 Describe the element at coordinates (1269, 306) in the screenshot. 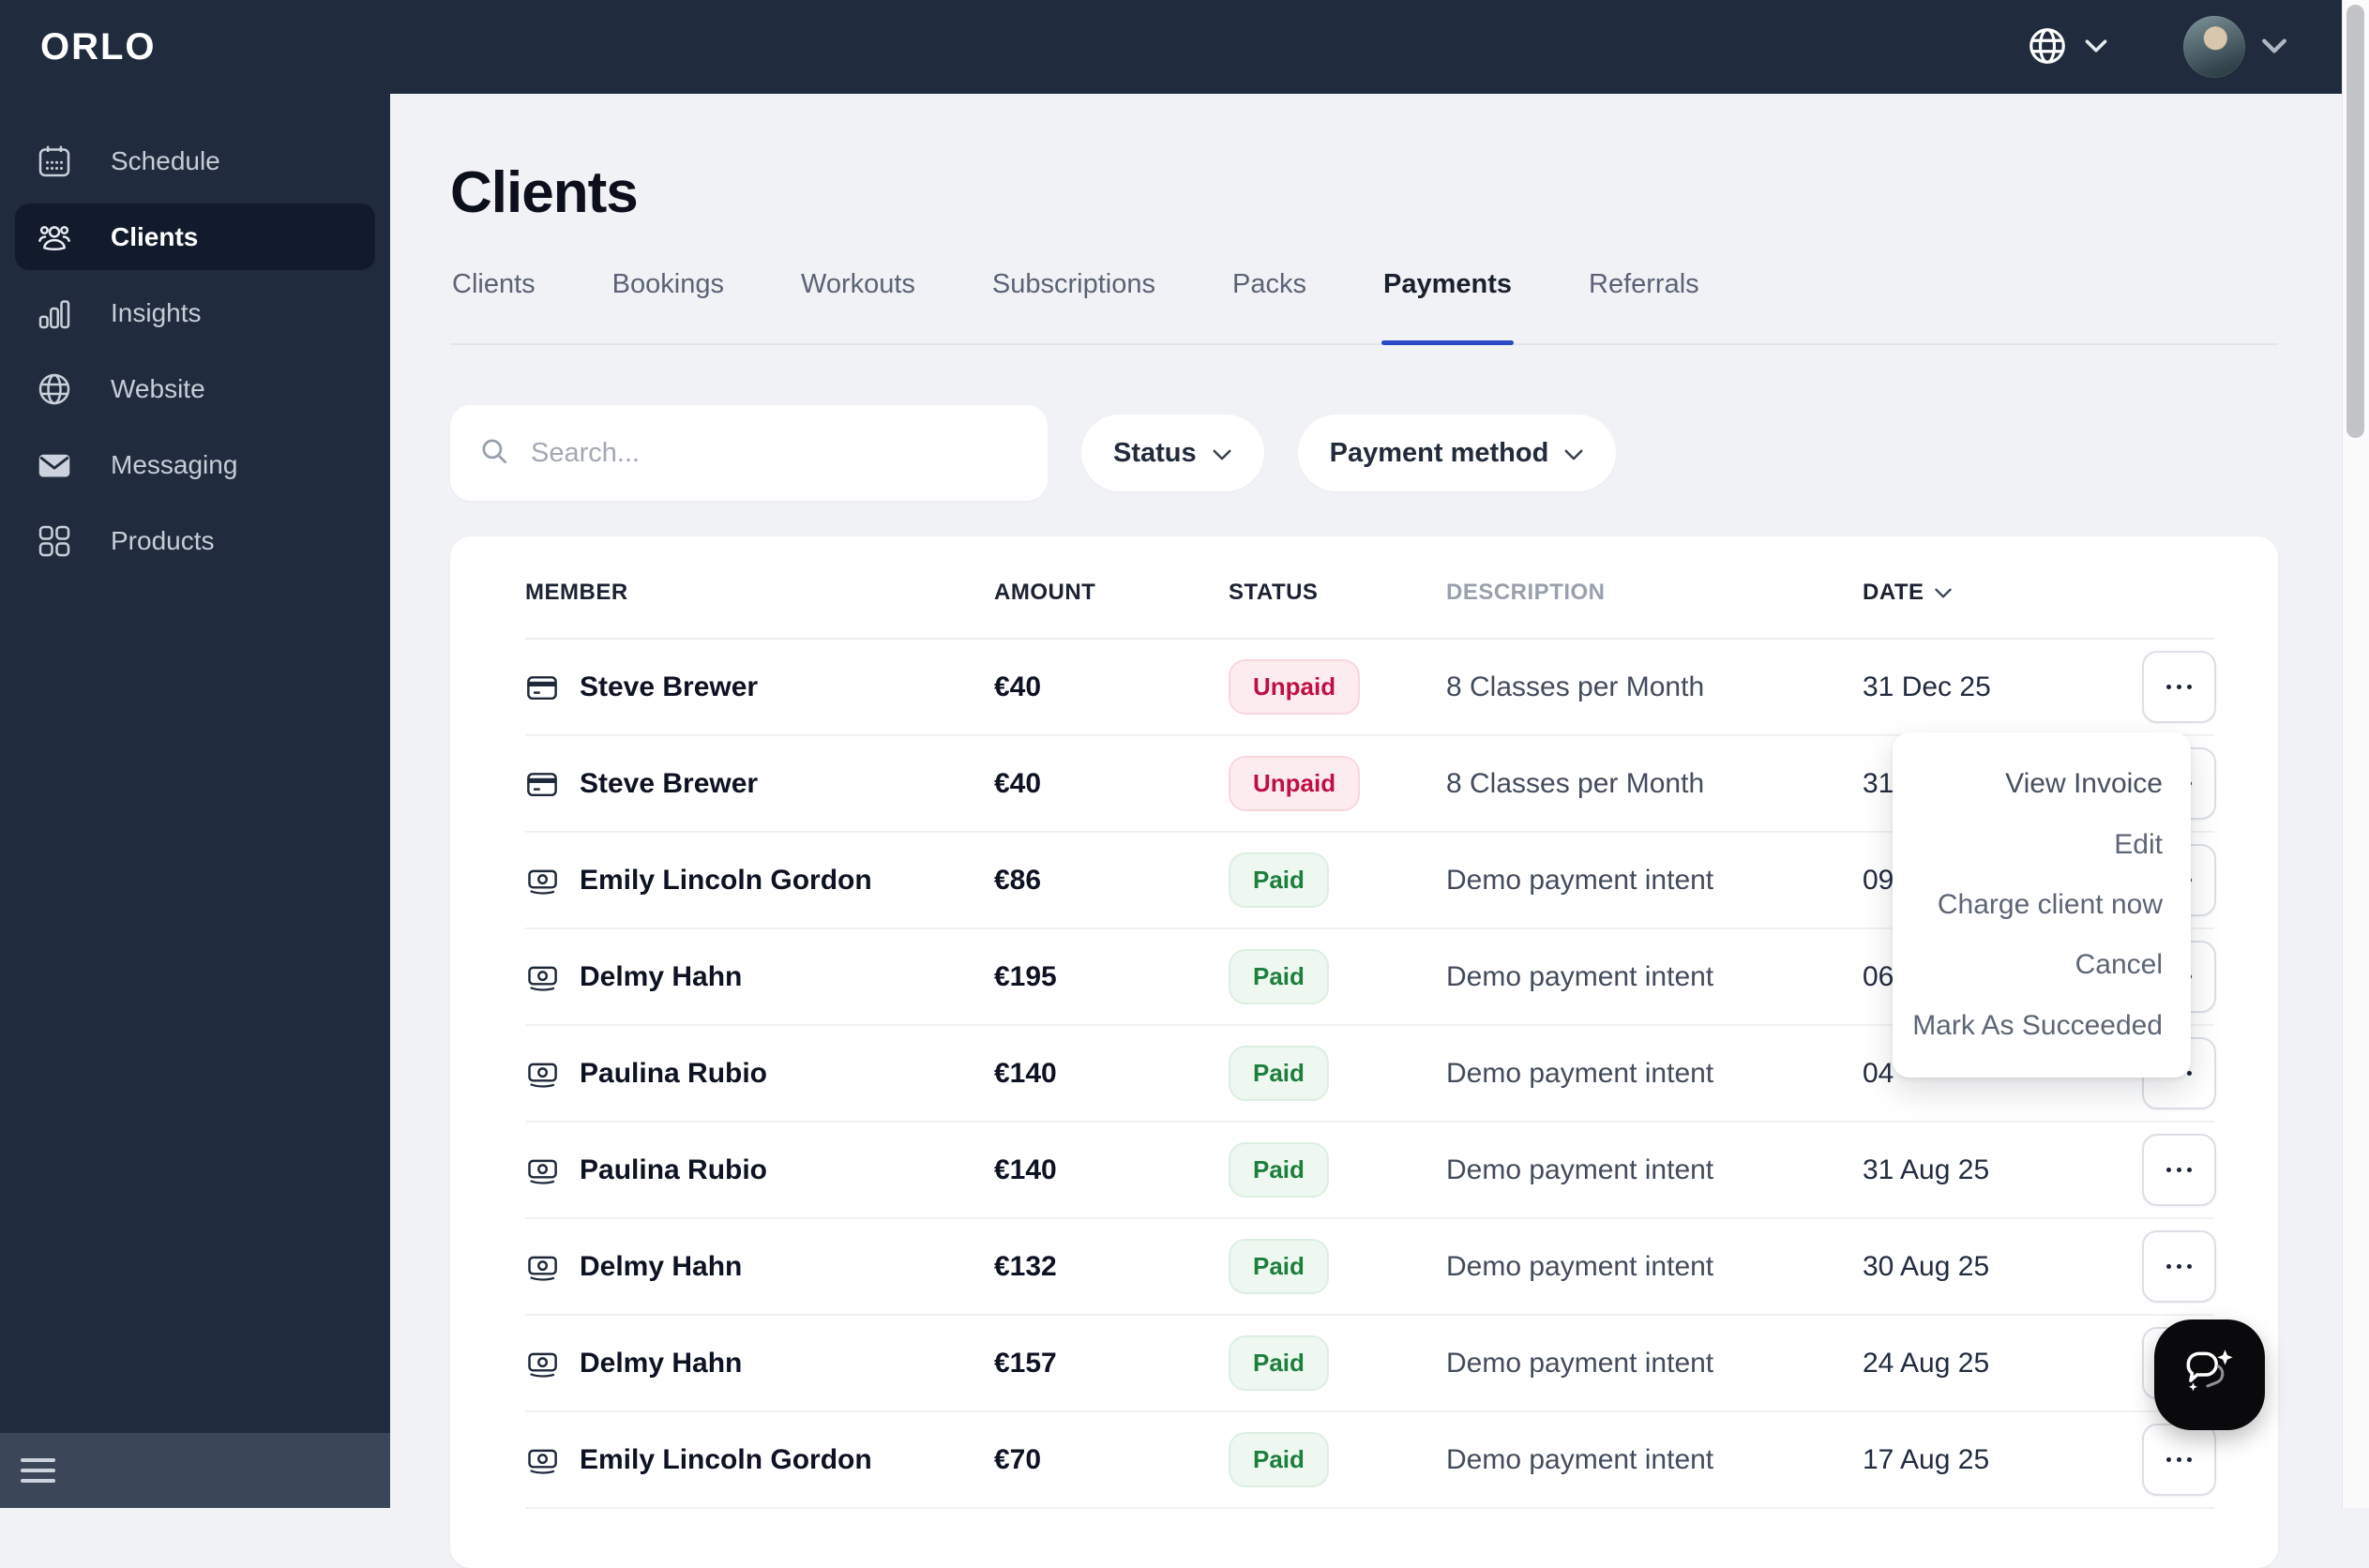

I see `tab-packs: Packs` at that location.